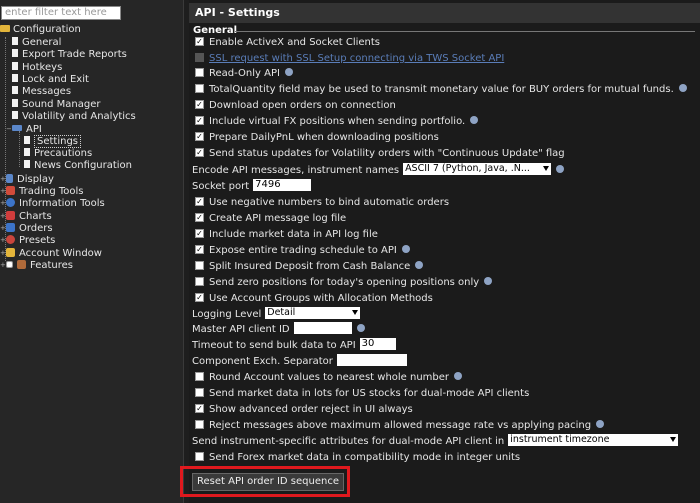 The image size is (700, 503). Describe the element at coordinates (40, 30) in the screenshot. I see `tree-item-configuration: Configuration` at that location.